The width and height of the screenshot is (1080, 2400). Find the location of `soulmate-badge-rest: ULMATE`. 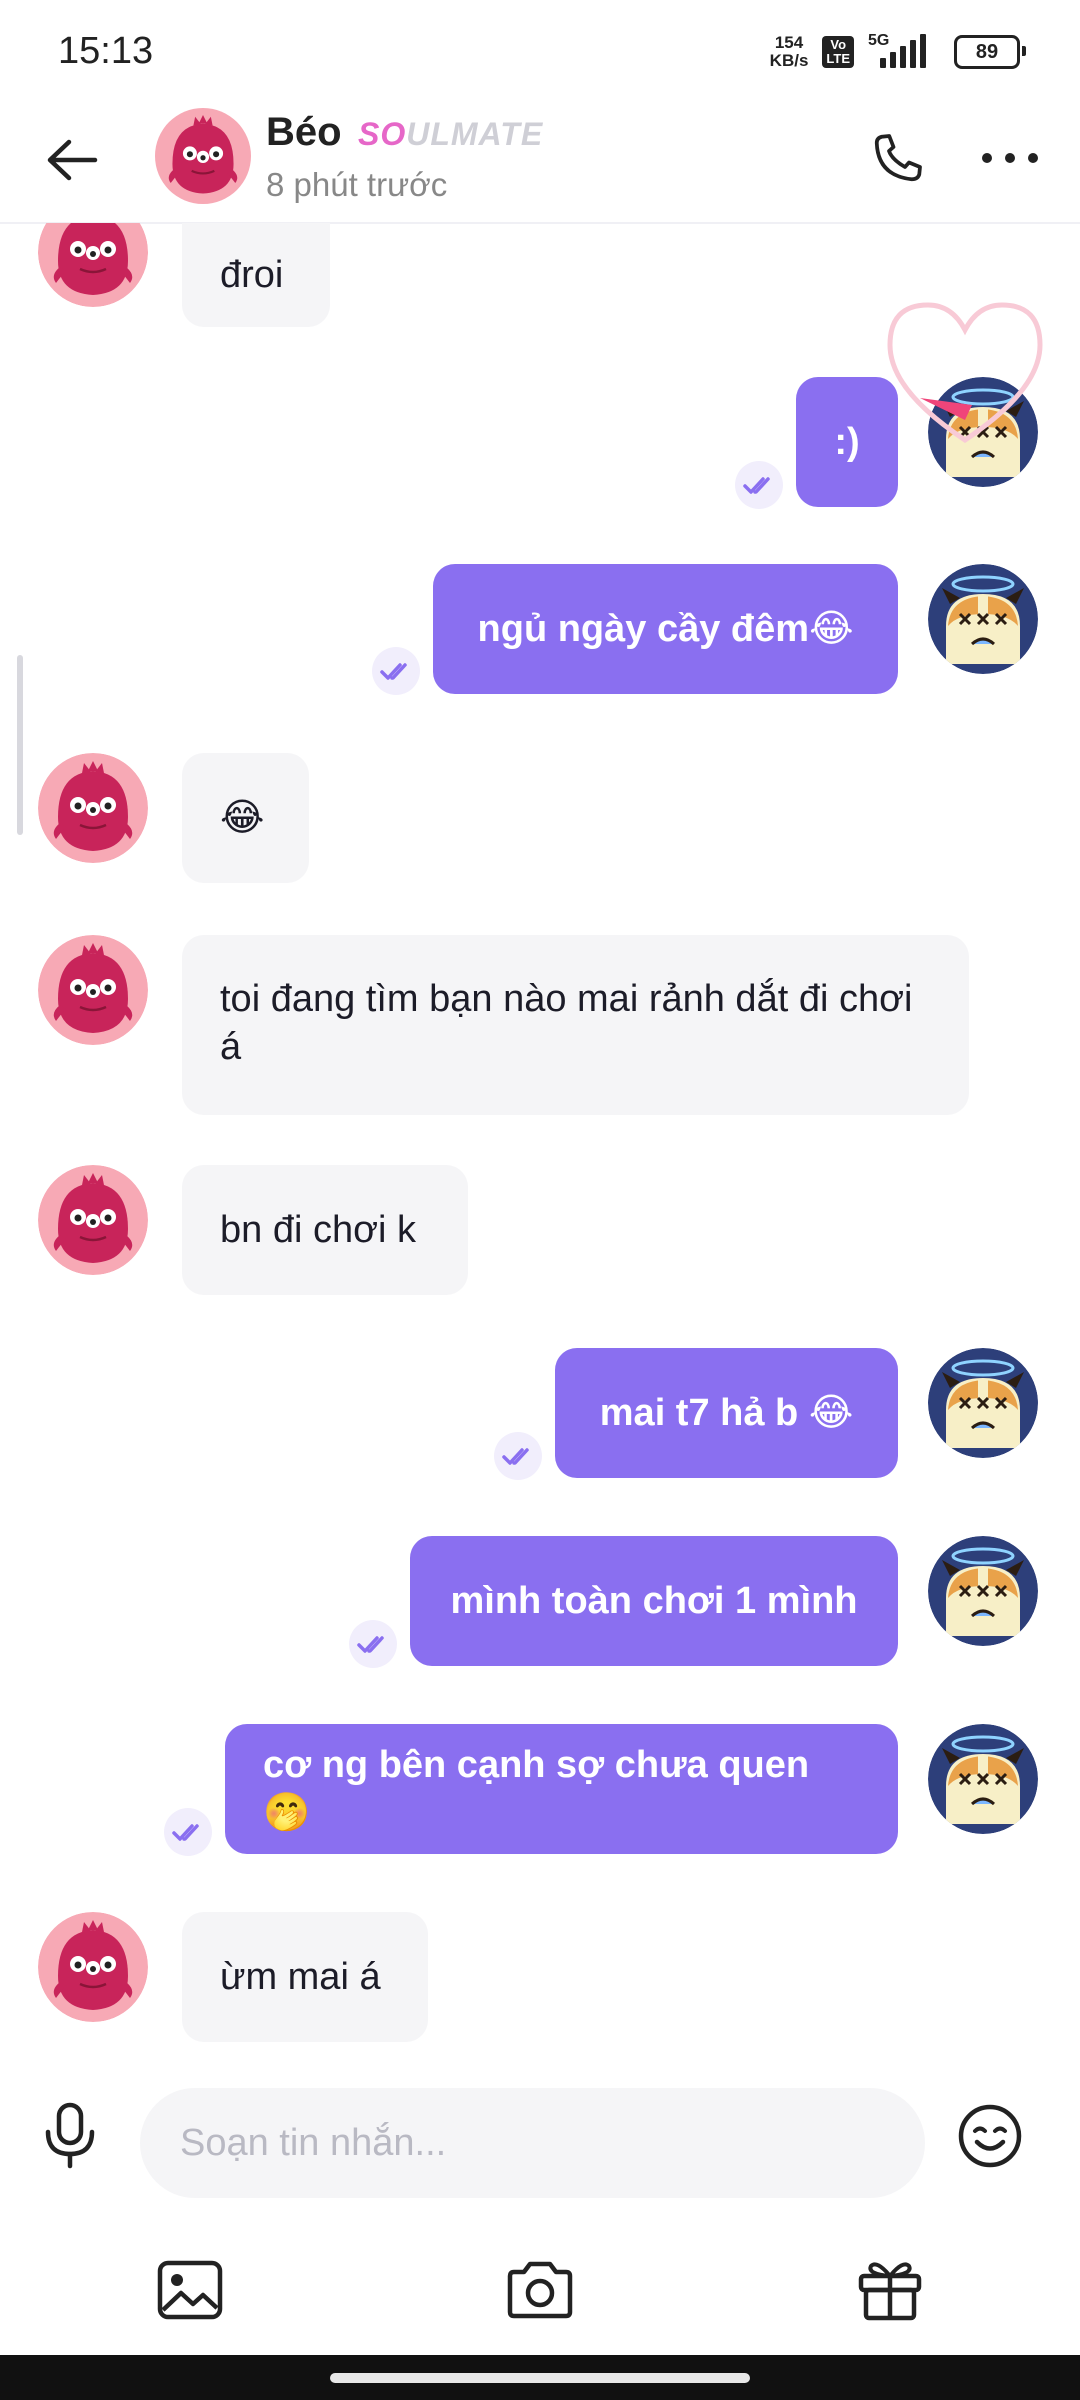

soulmate-badge-rest: ULMATE is located at coordinates (475, 134).